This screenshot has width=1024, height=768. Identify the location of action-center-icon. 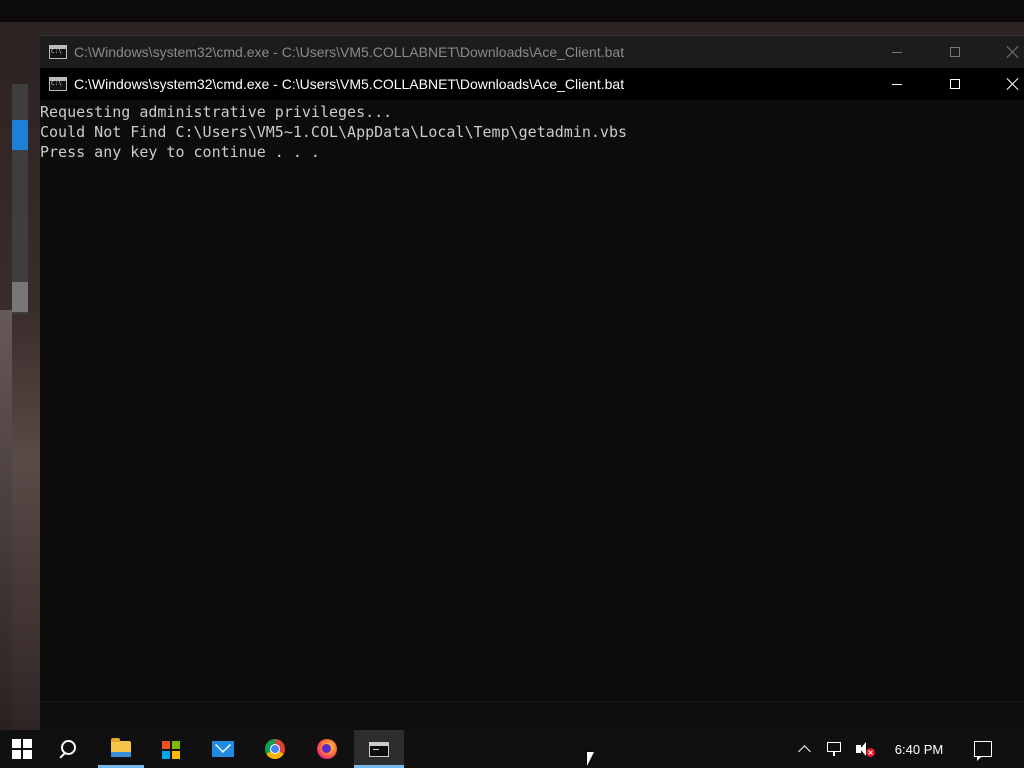
(983, 751).